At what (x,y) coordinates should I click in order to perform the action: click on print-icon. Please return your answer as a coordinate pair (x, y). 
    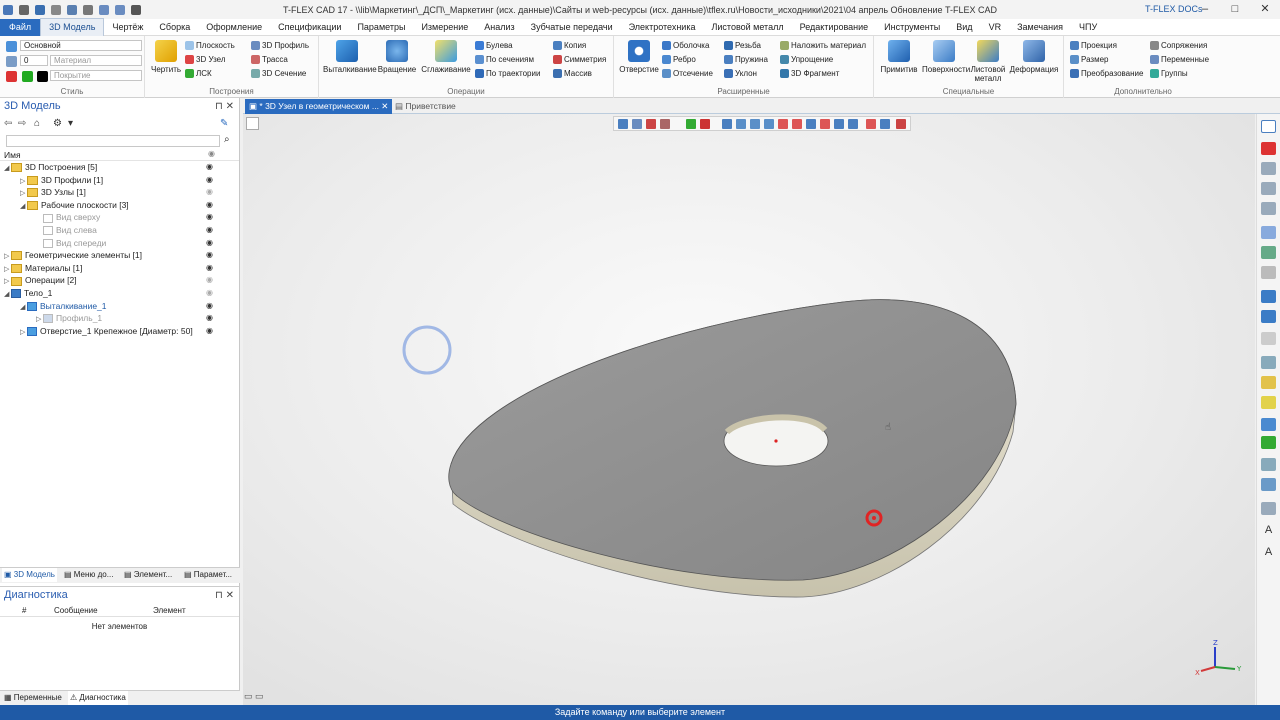
    Looking at the image, I should click on (88, 9).